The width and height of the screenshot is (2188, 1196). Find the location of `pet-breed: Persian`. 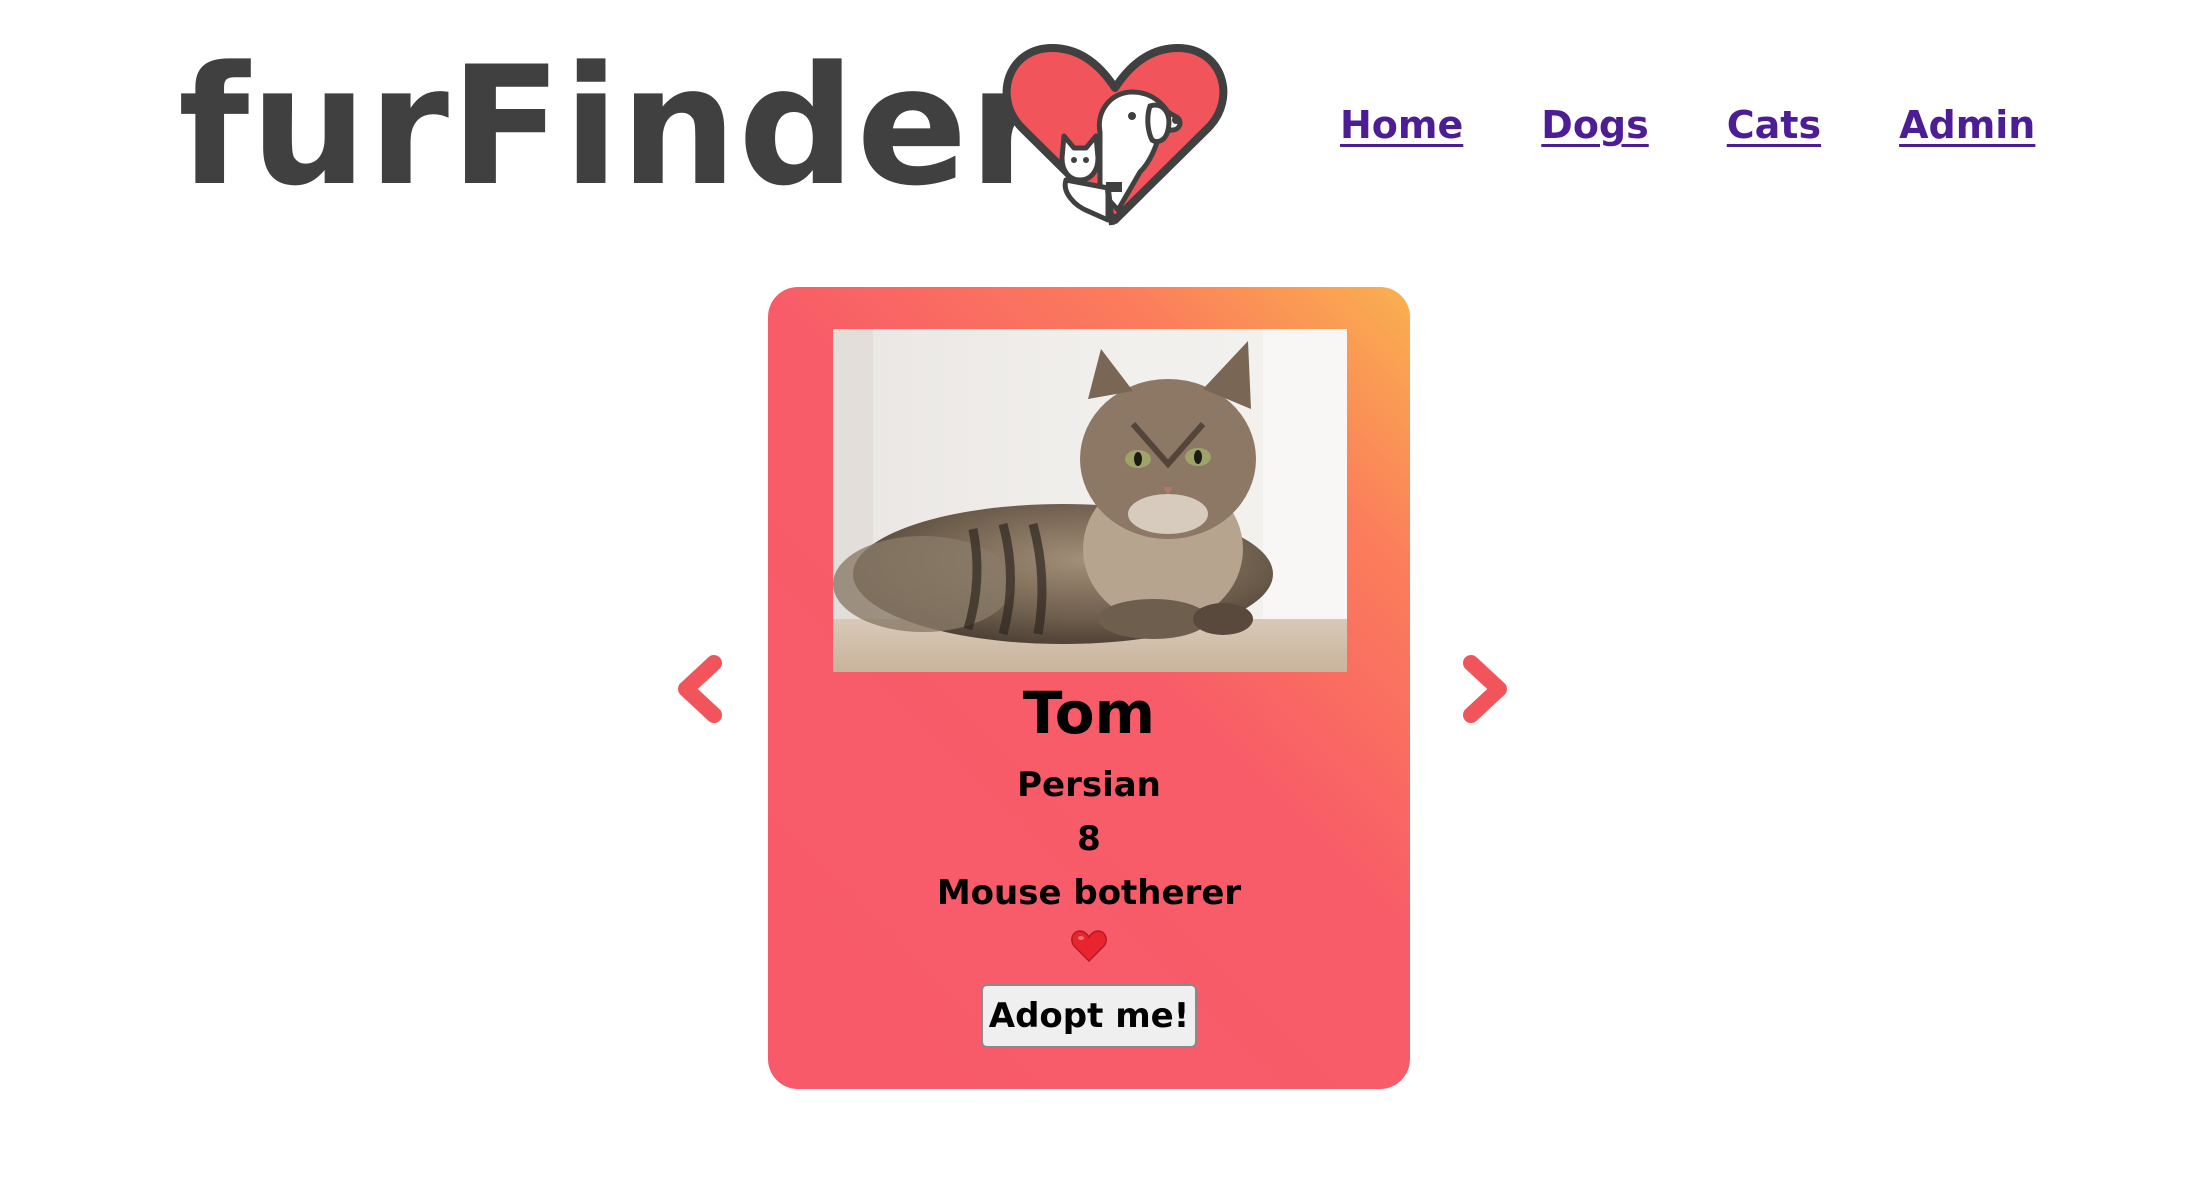

pet-breed: Persian is located at coordinates (1089, 785).